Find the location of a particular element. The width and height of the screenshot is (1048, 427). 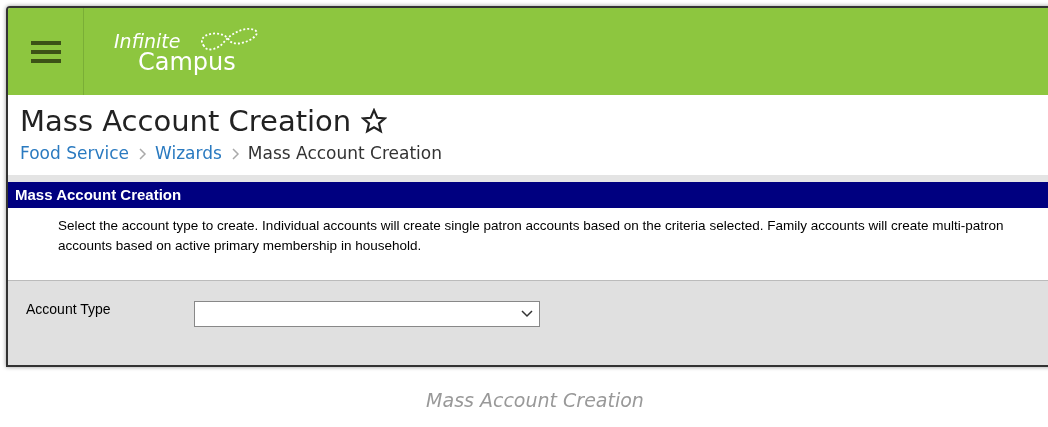

logo-text: Infinite is located at coordinates (147, 41).